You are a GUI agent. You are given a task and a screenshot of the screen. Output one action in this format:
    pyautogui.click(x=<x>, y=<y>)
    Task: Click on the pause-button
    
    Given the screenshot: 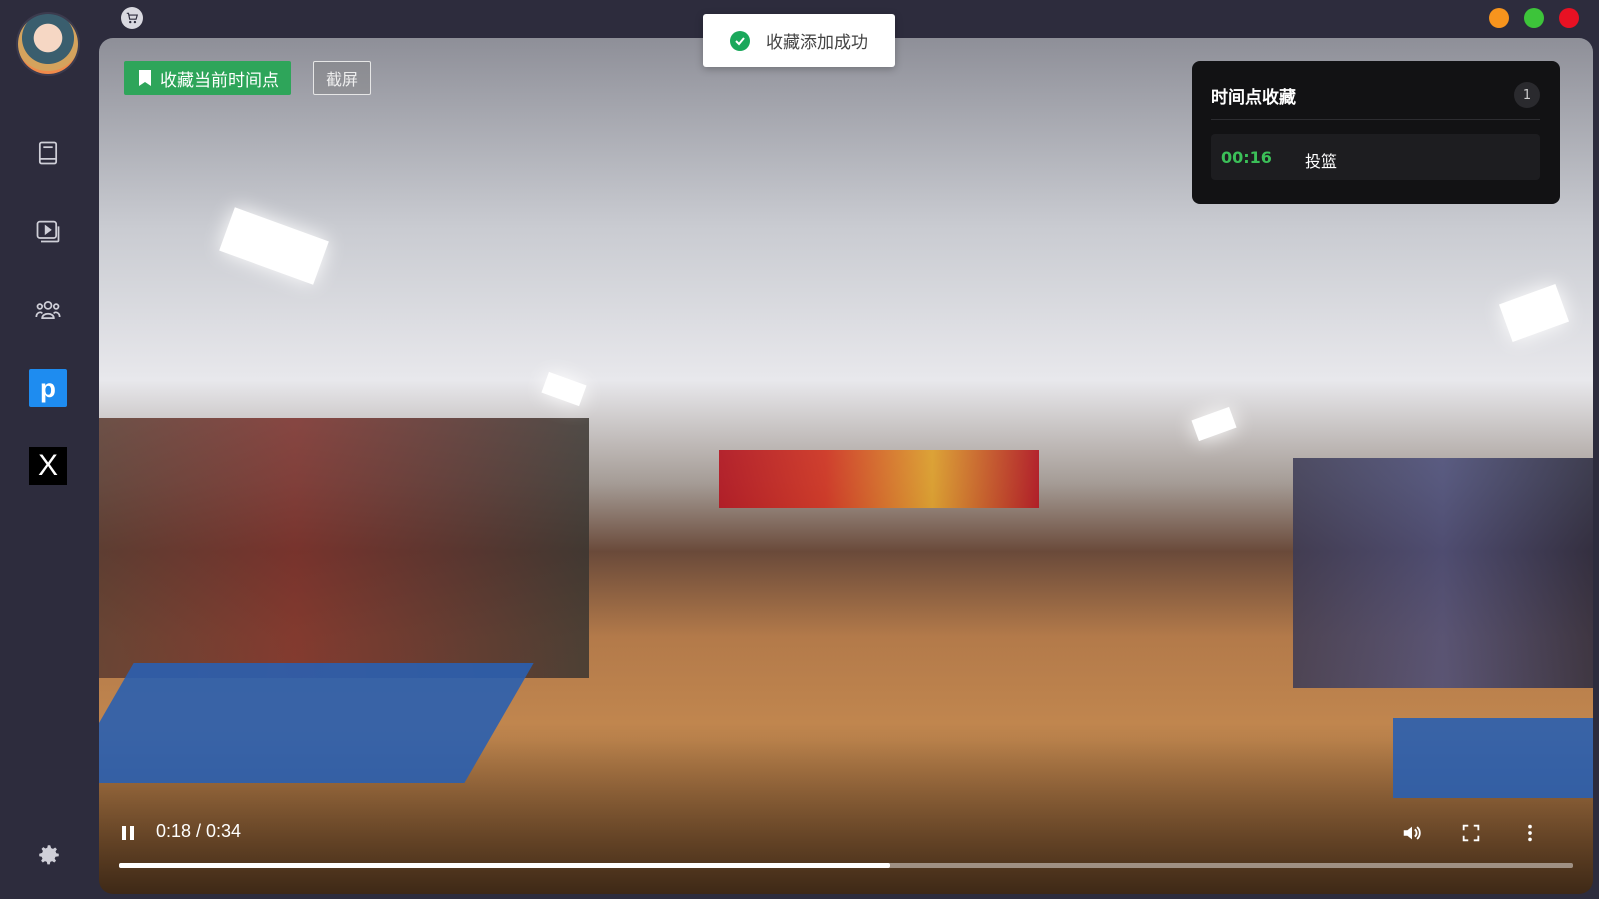 What is the action you would take?
    pyautogui.click(x=128, y=833)
    